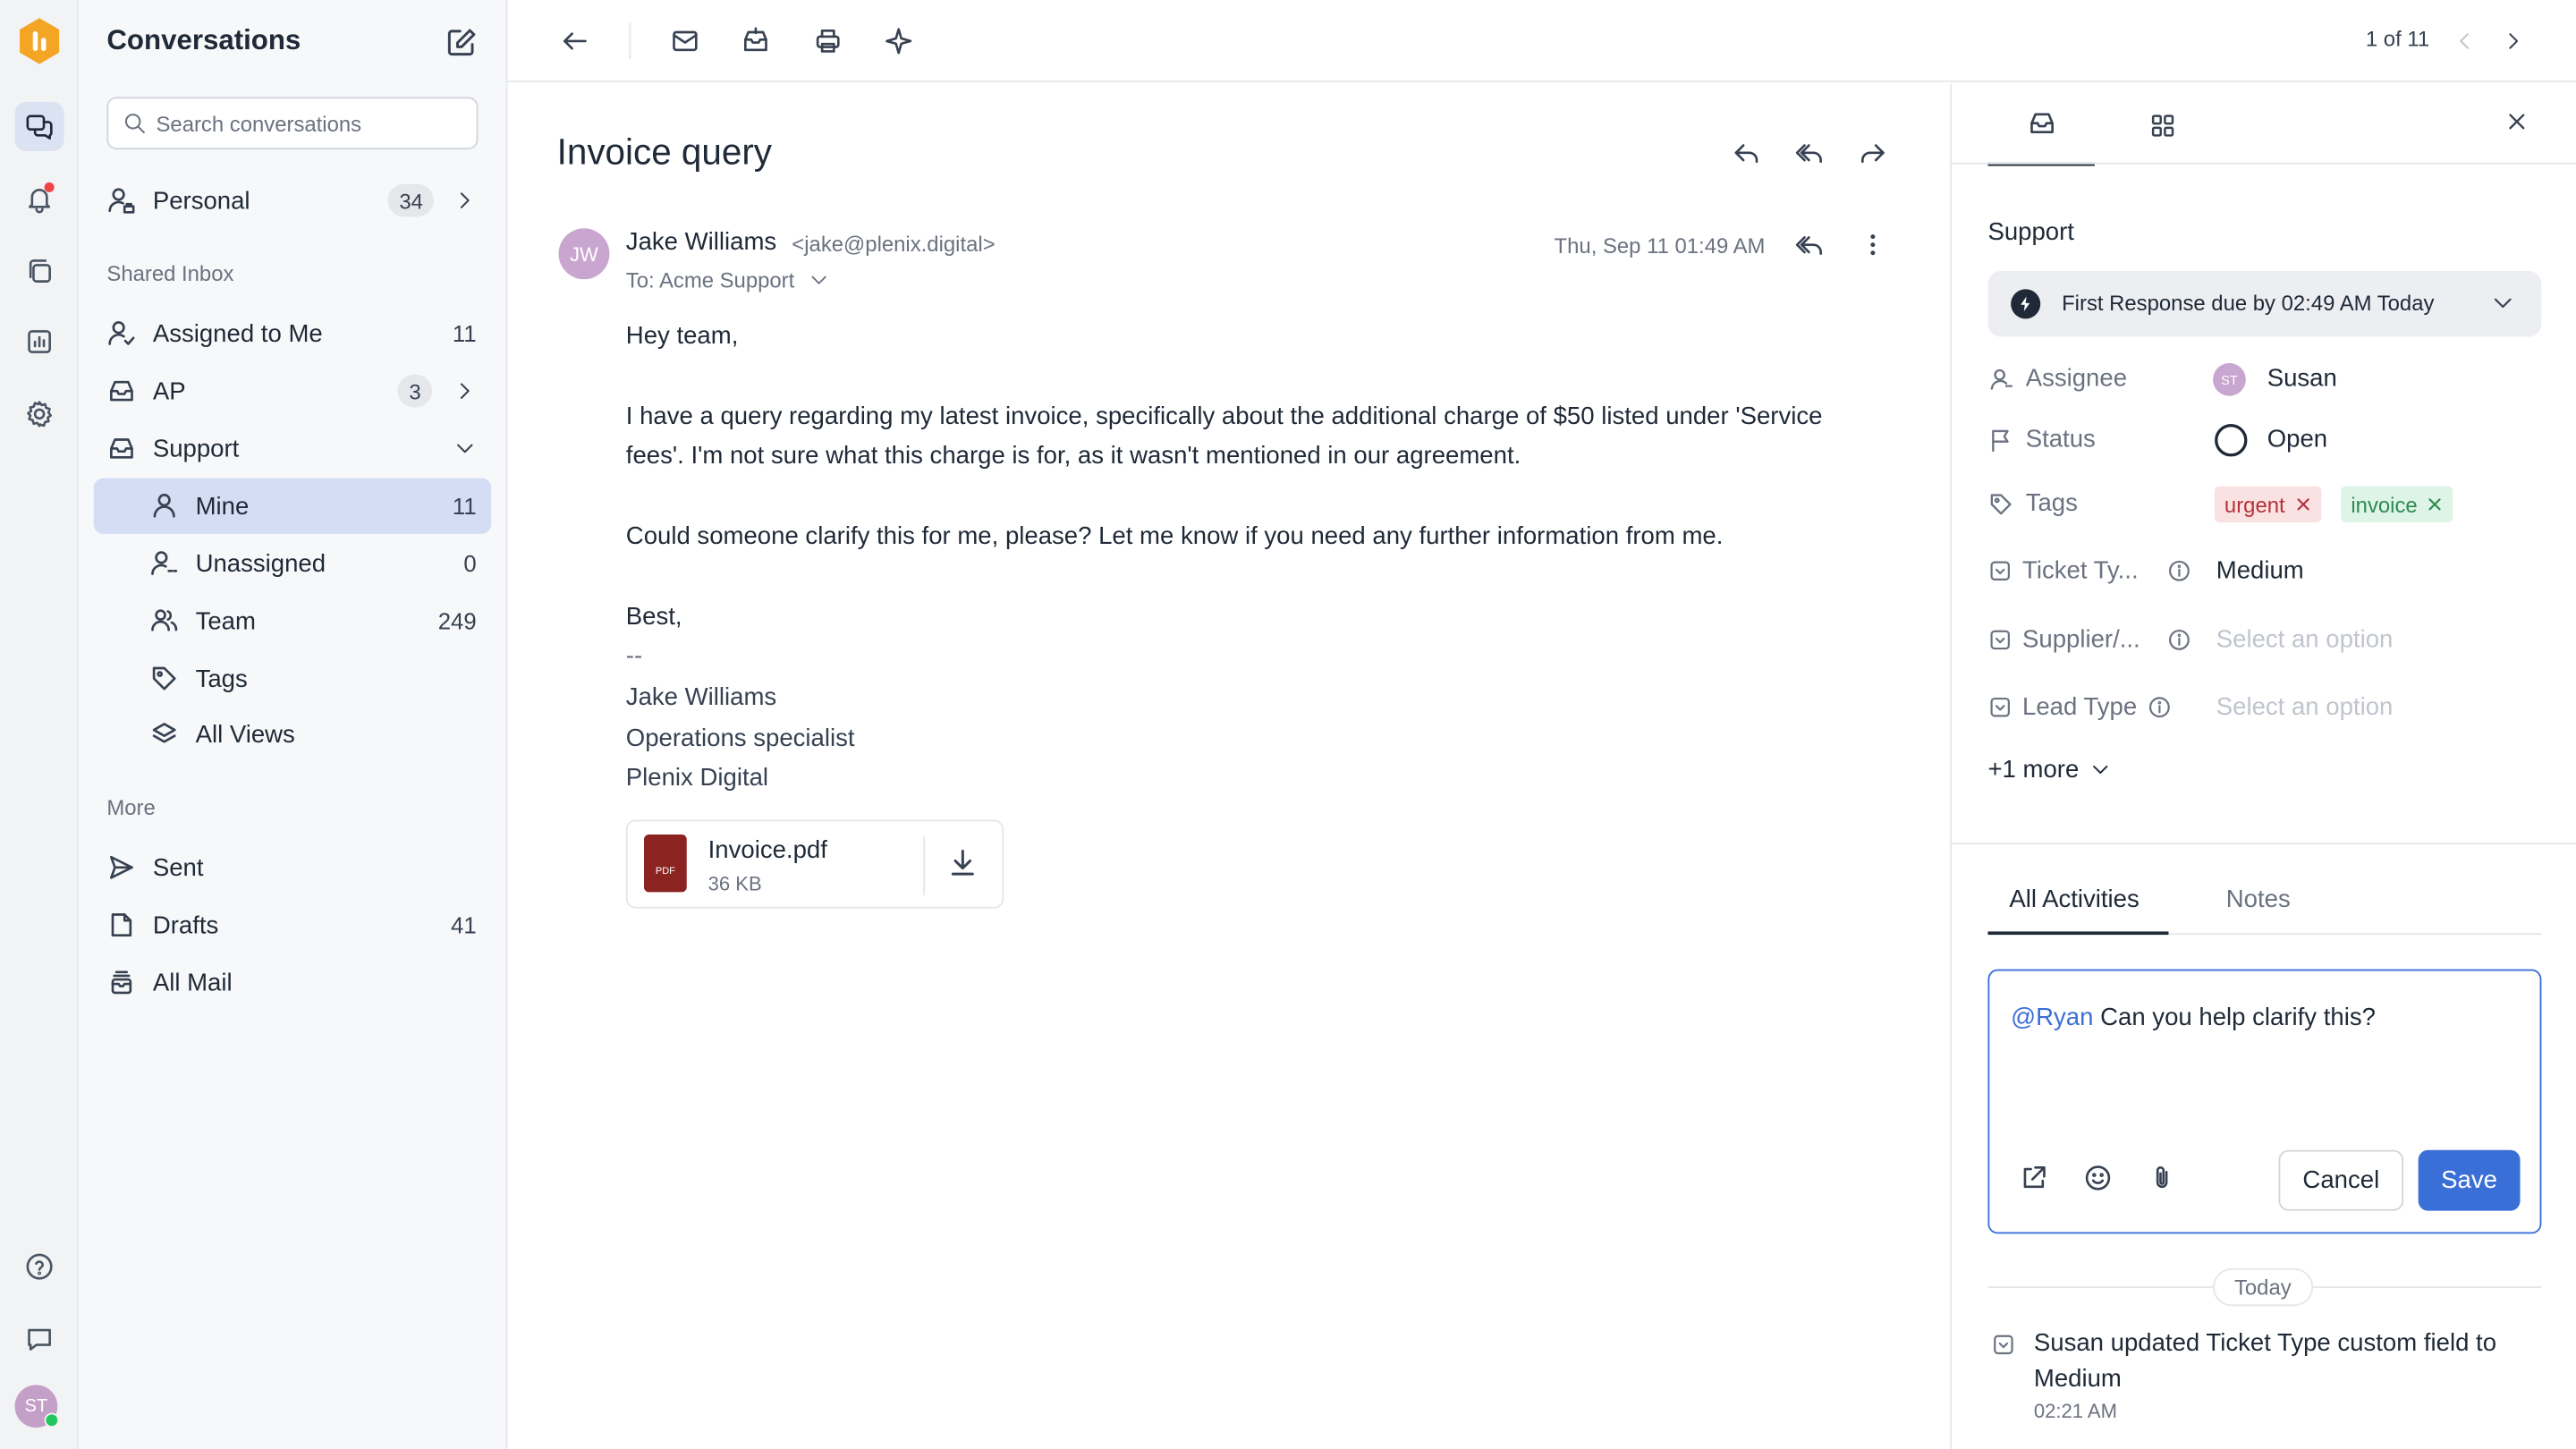 The height and width of the screenshot is (1449, 2576). What do you see at coordinates (292, 620) in the screenshot?
I see `sidebar-item-team: Team 249` at bounding box center [292, 620].